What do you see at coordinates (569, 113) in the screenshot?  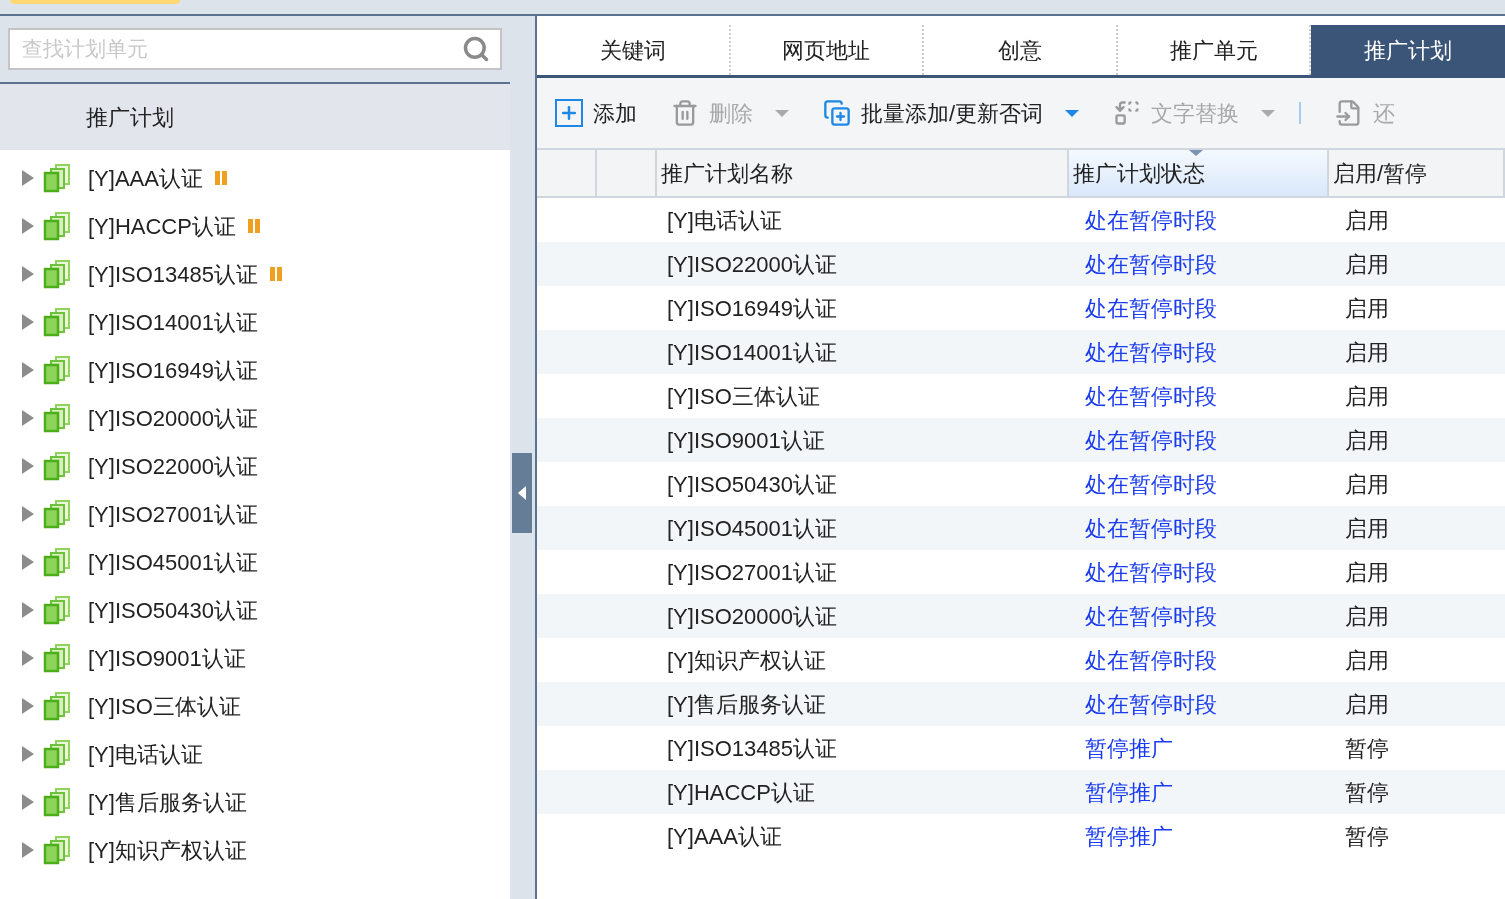 I see `plus-square-icon` at bounding box center [569, 113].